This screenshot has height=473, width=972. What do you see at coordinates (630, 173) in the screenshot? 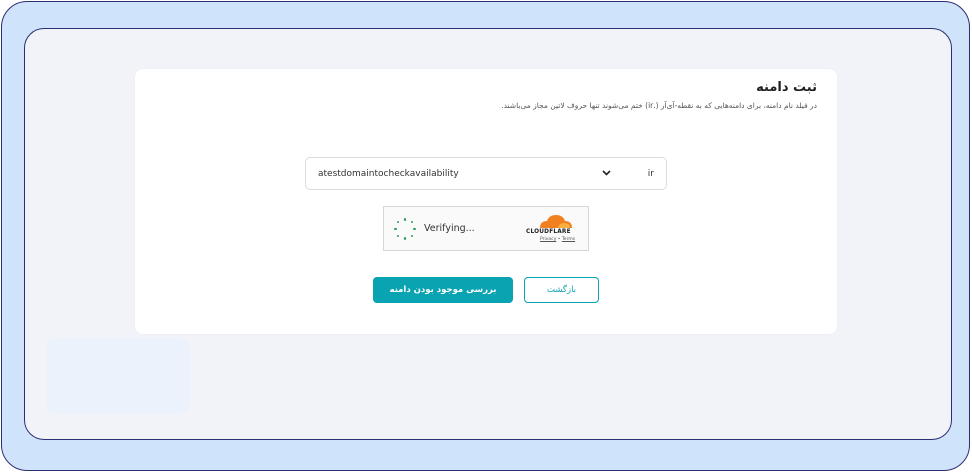
I see `tld-select: ir` at bounding box center [630, 173].